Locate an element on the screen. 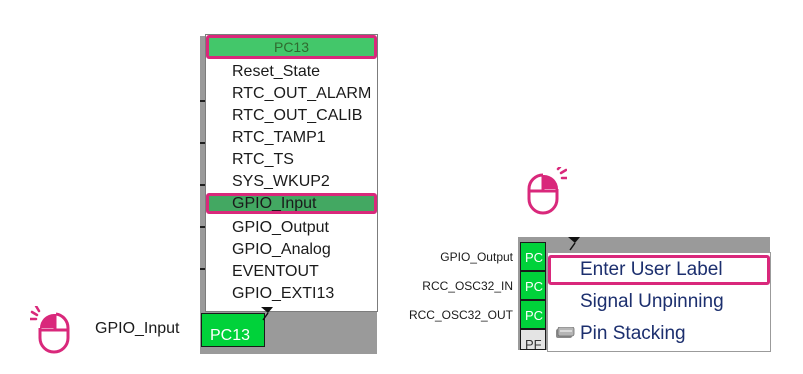  dropdown-item-gpio-output: GPIO_Output is located at coordinates (291, 227).